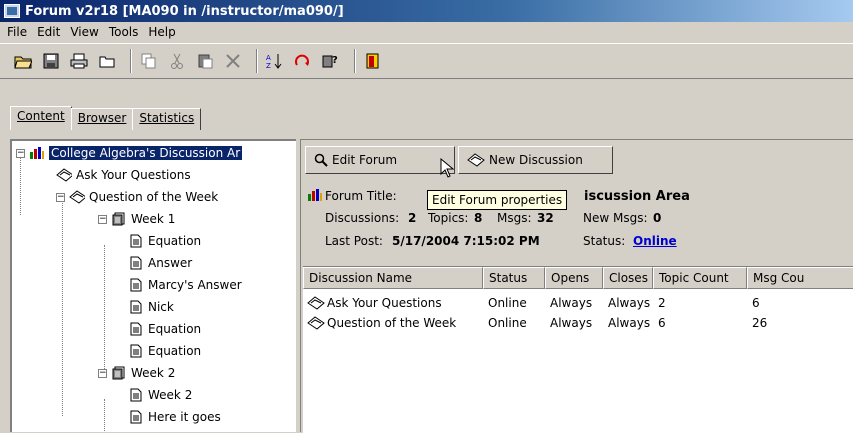  What do you see at coordinates (574, 278) in the screenshot?
I see `column-opens: Opens` at bounding box center [574, 278].